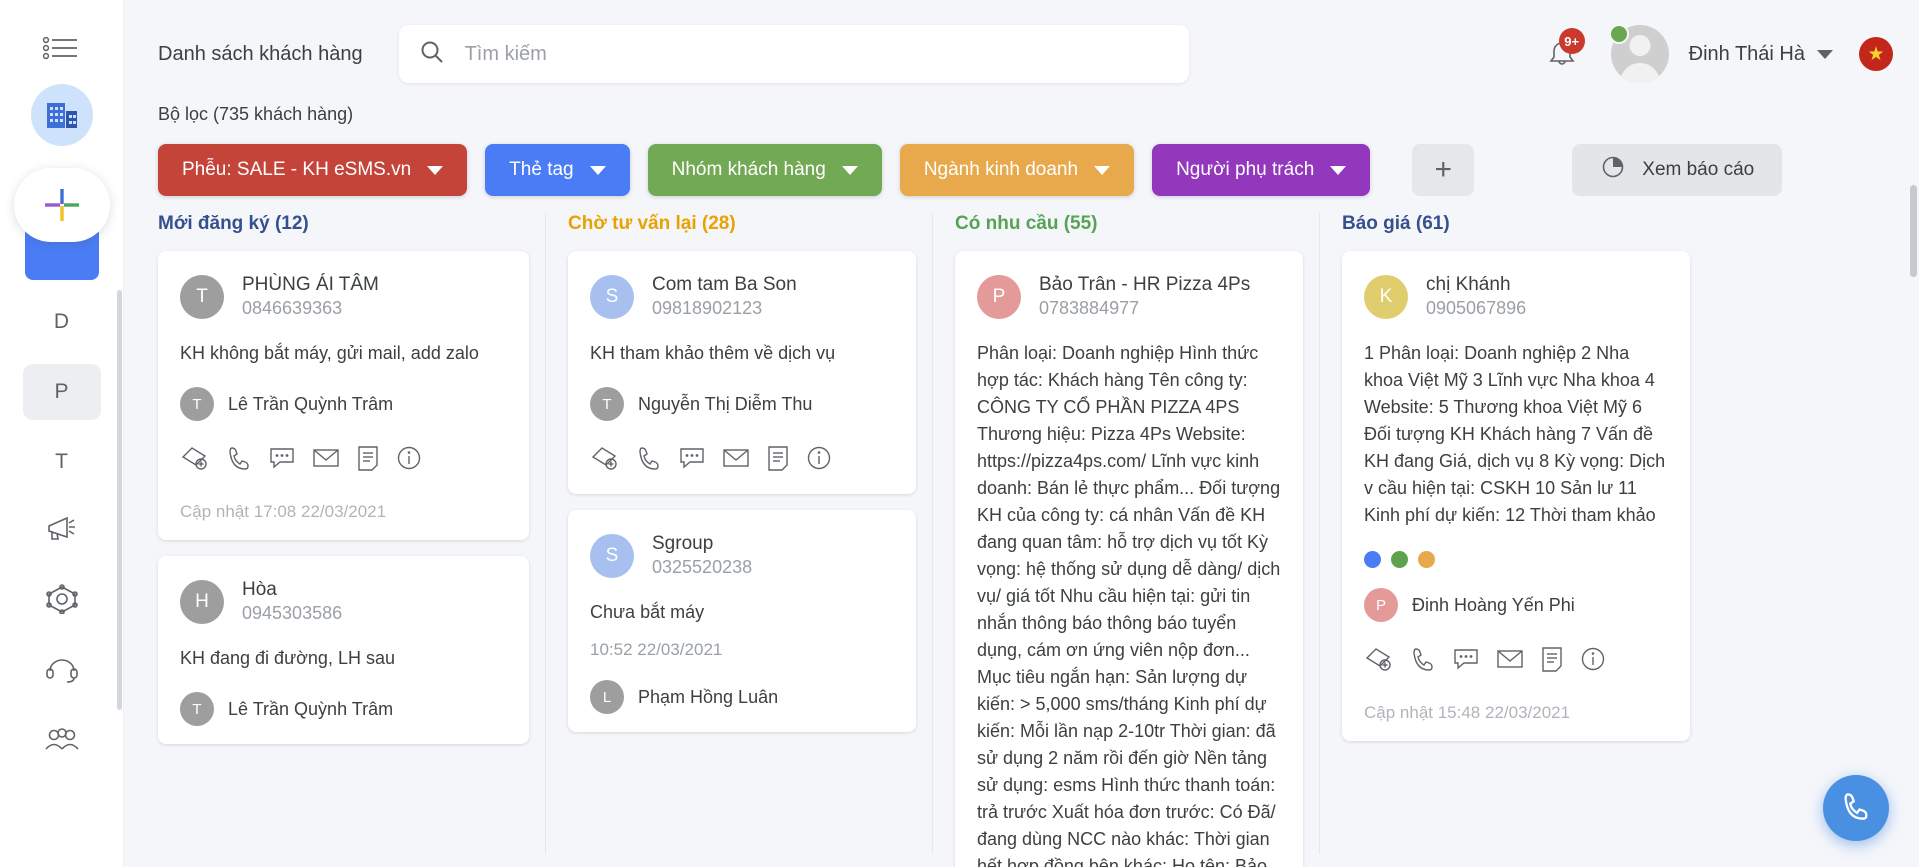  I want to click on left-nav-rail: D P T, so click(62, 433).